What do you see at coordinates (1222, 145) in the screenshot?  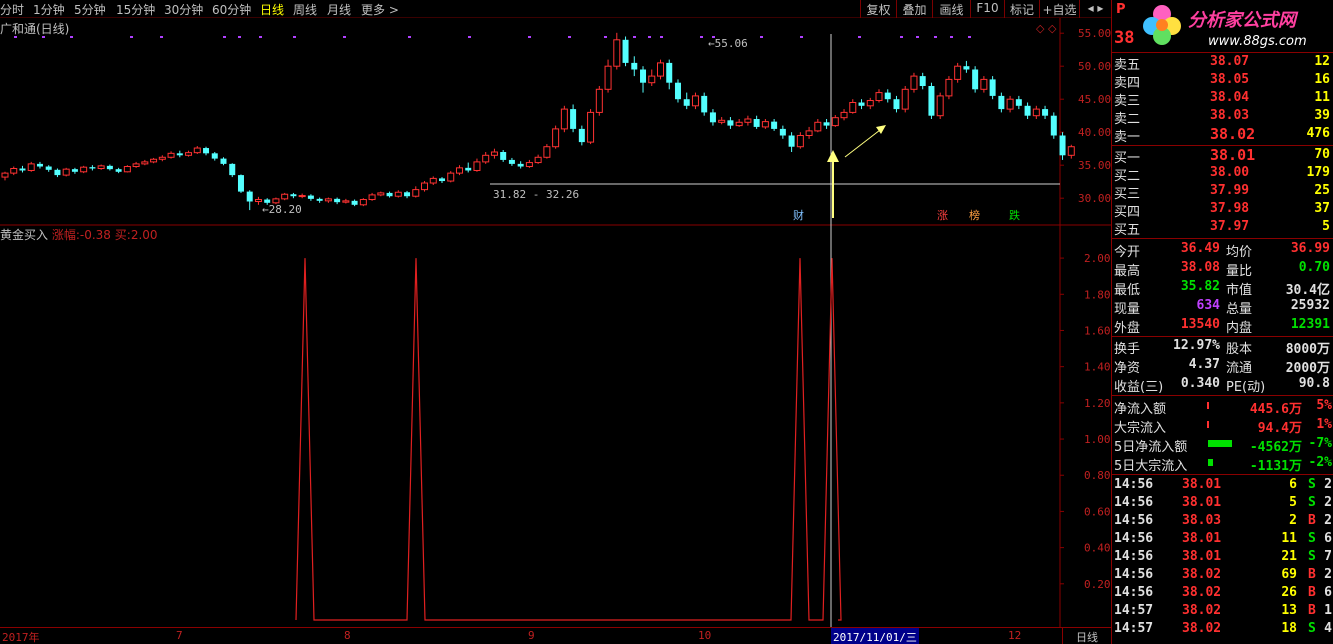 I see `divider` at bounding box center [1222, 145].